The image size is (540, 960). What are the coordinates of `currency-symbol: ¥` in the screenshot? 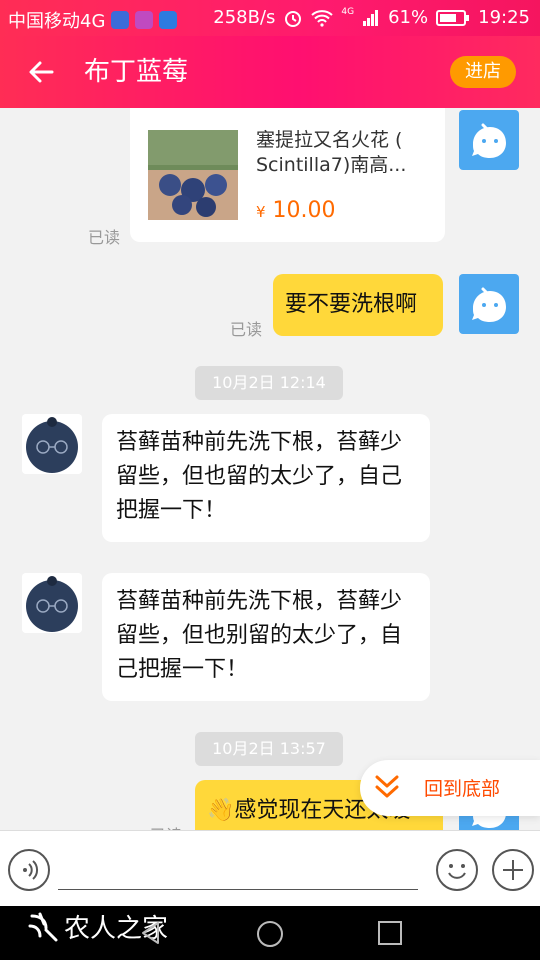 It's located at (261, 212).